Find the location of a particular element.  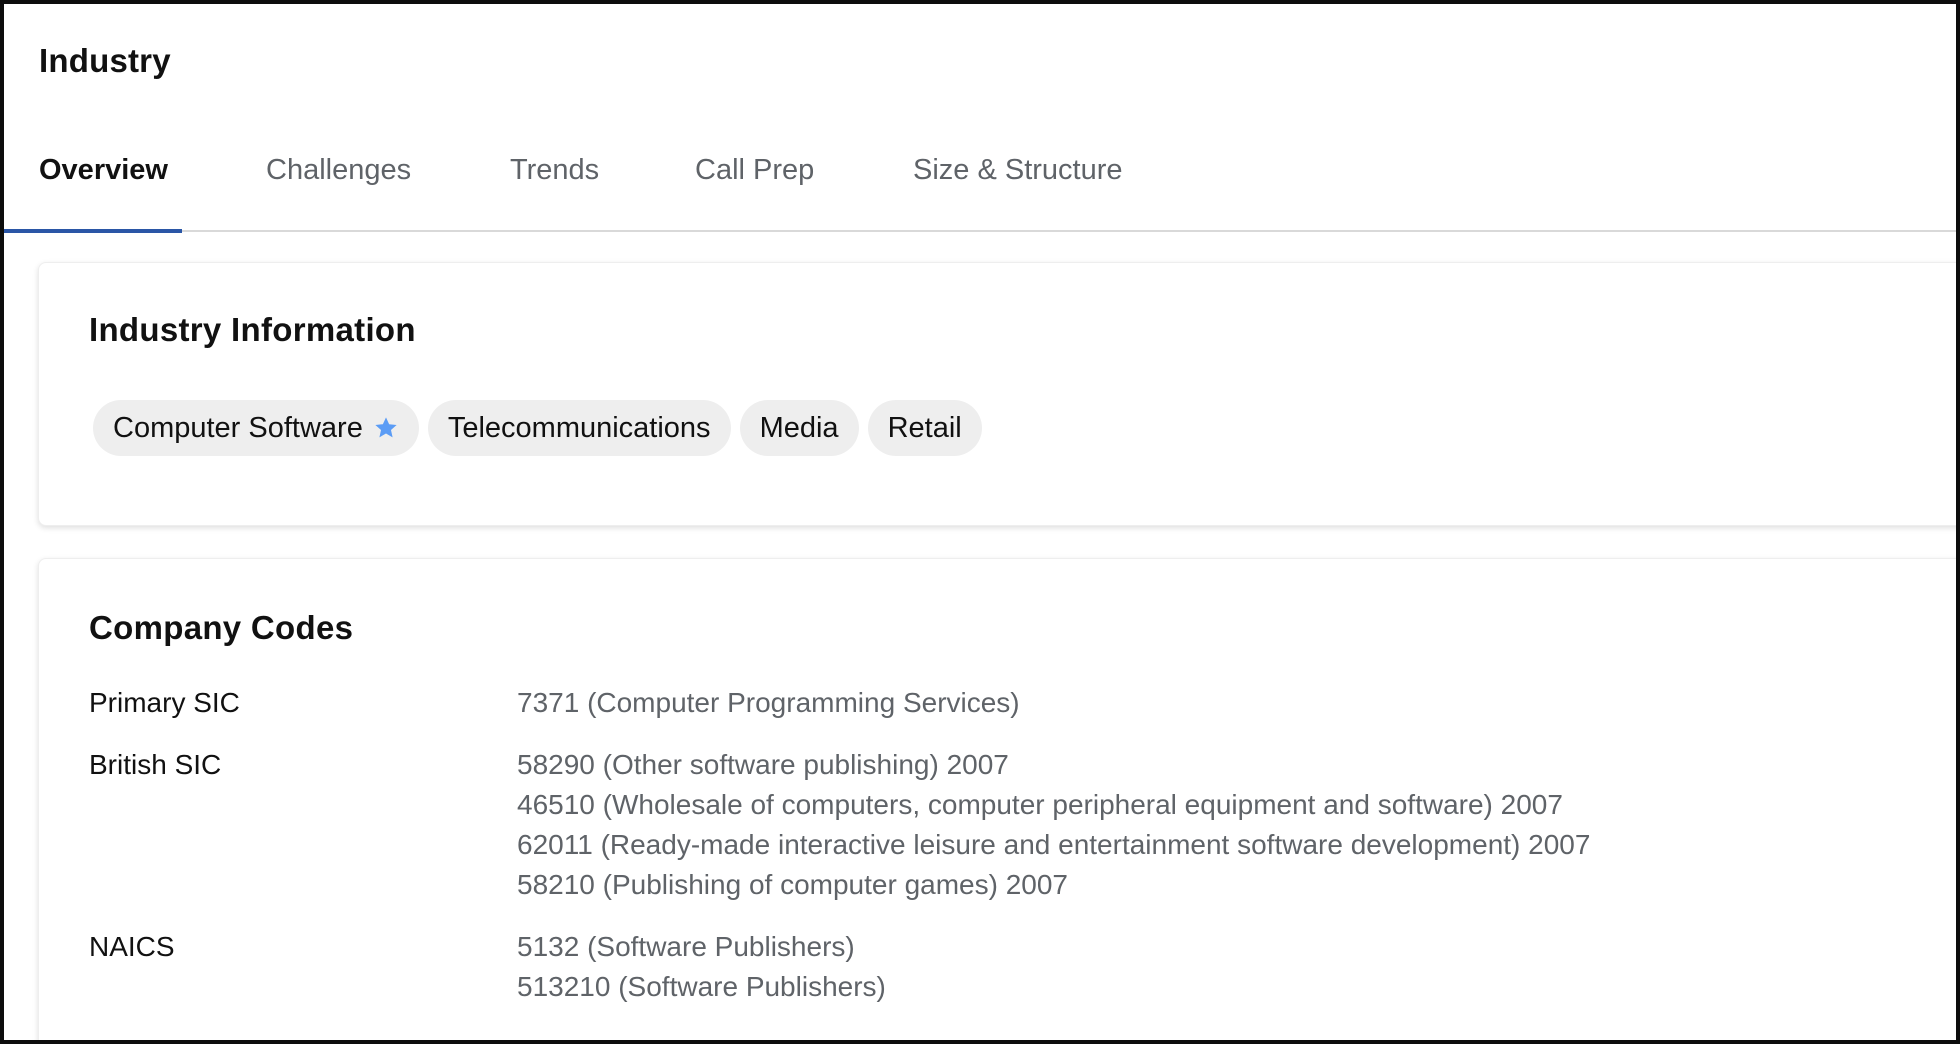

industry-chip-retail: Retail is located at coordinates (924, 428).